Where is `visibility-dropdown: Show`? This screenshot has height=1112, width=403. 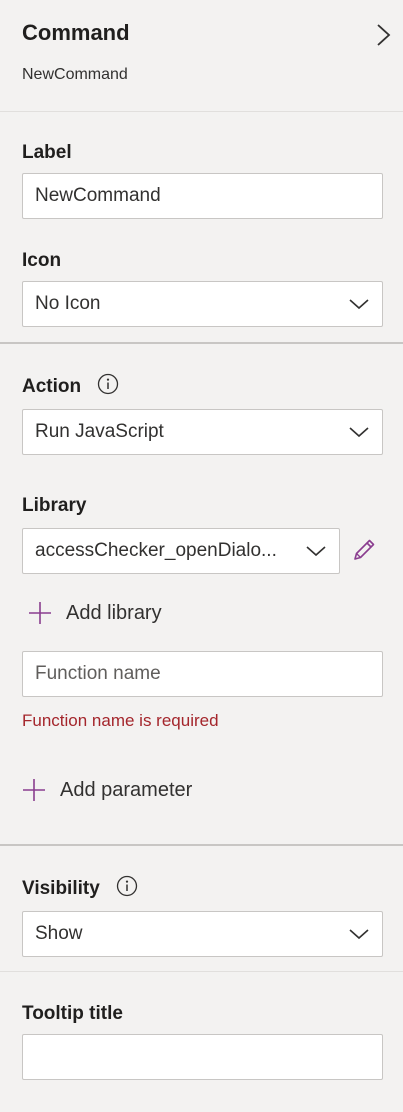 visibility-dropdown: Show is located at coordinates (202, 934).